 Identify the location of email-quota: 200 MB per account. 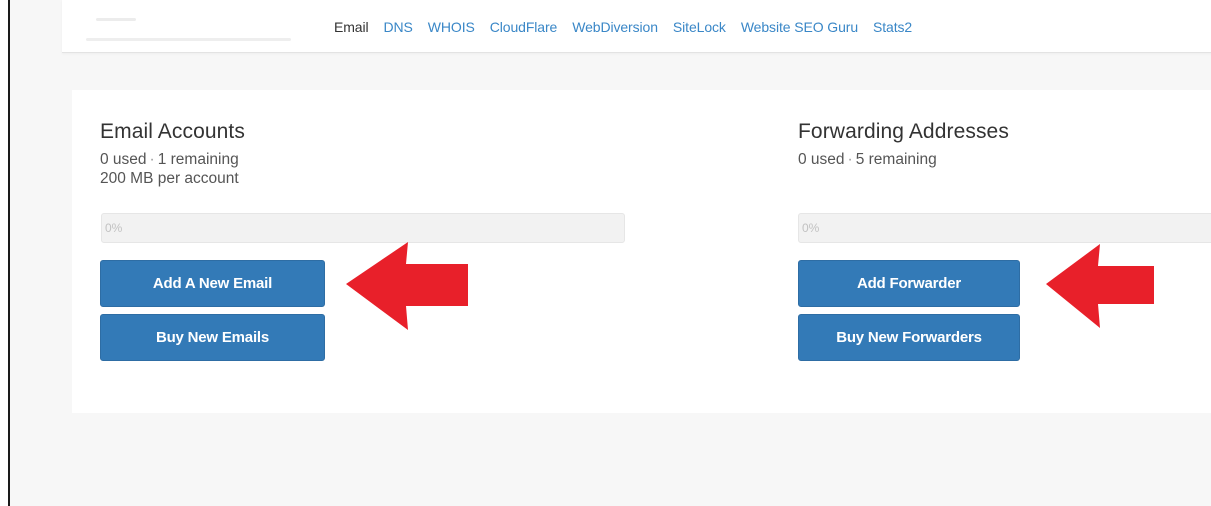
(169, 178).